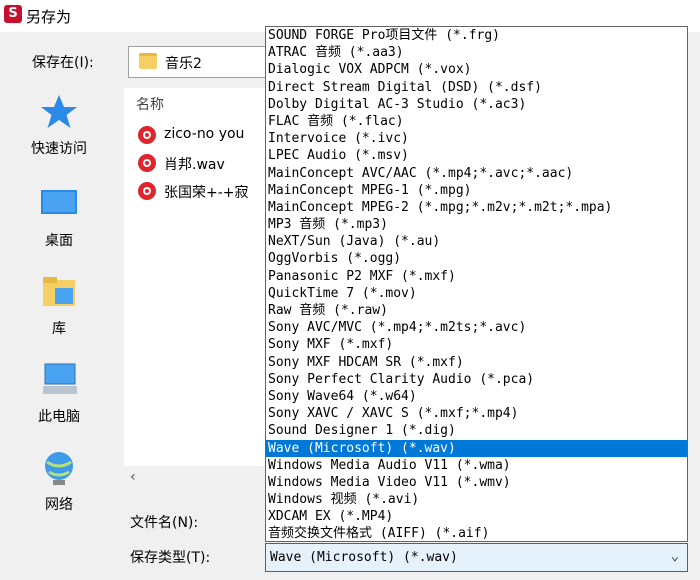  Describe the element at coordinates (476, 173) in the screenshot. I see `file-type-option: MainConcept AVC/AAC (*.mp4;*.avc;*.aac)` at that location.